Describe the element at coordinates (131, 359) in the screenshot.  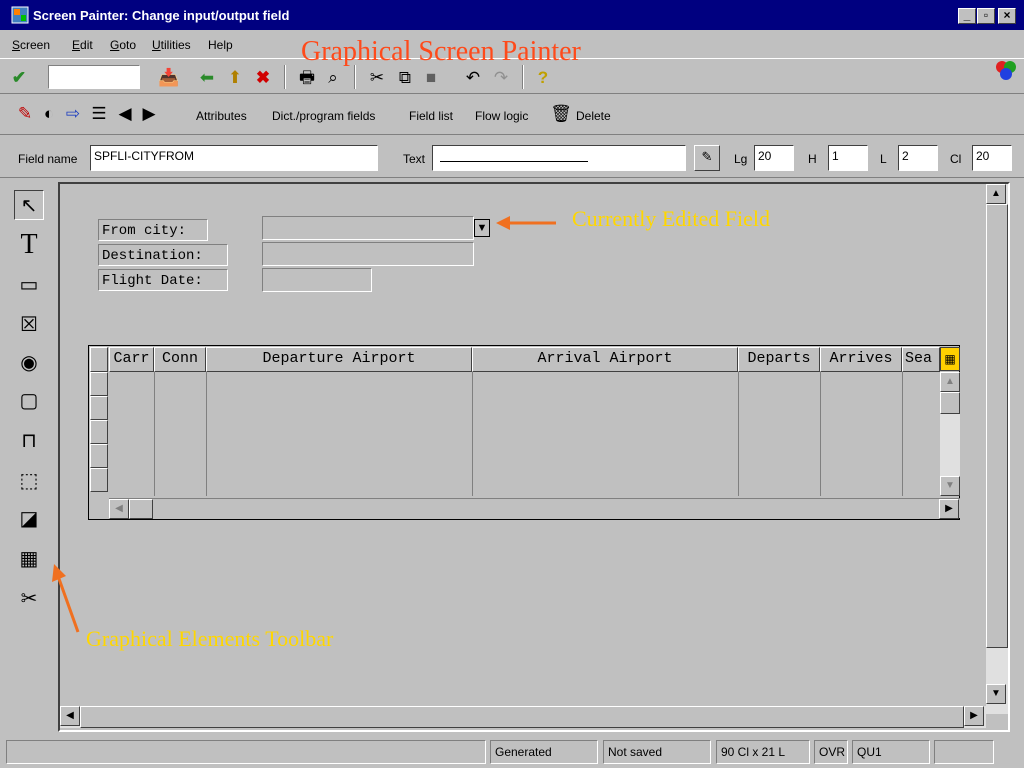
I see `column-header: Carr` at that location.